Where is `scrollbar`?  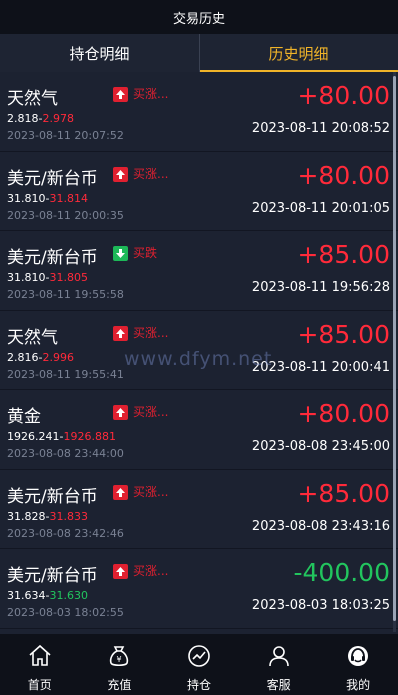 scrollbar is located at coordinates (394, 352).